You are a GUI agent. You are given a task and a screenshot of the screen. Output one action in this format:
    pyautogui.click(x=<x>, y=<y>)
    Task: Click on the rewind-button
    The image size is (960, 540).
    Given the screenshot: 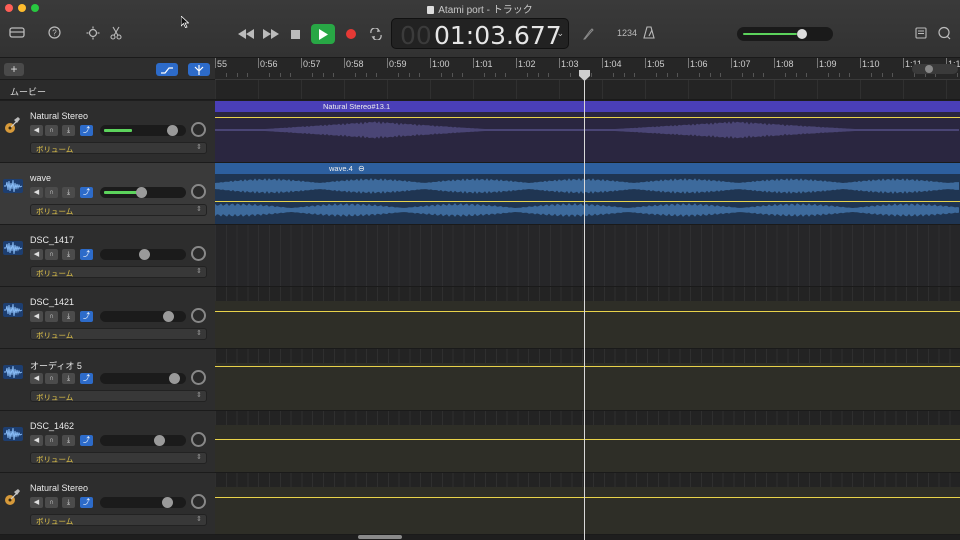 What is the action you would take?
    pyautogui.click(x=245, y=34)
    